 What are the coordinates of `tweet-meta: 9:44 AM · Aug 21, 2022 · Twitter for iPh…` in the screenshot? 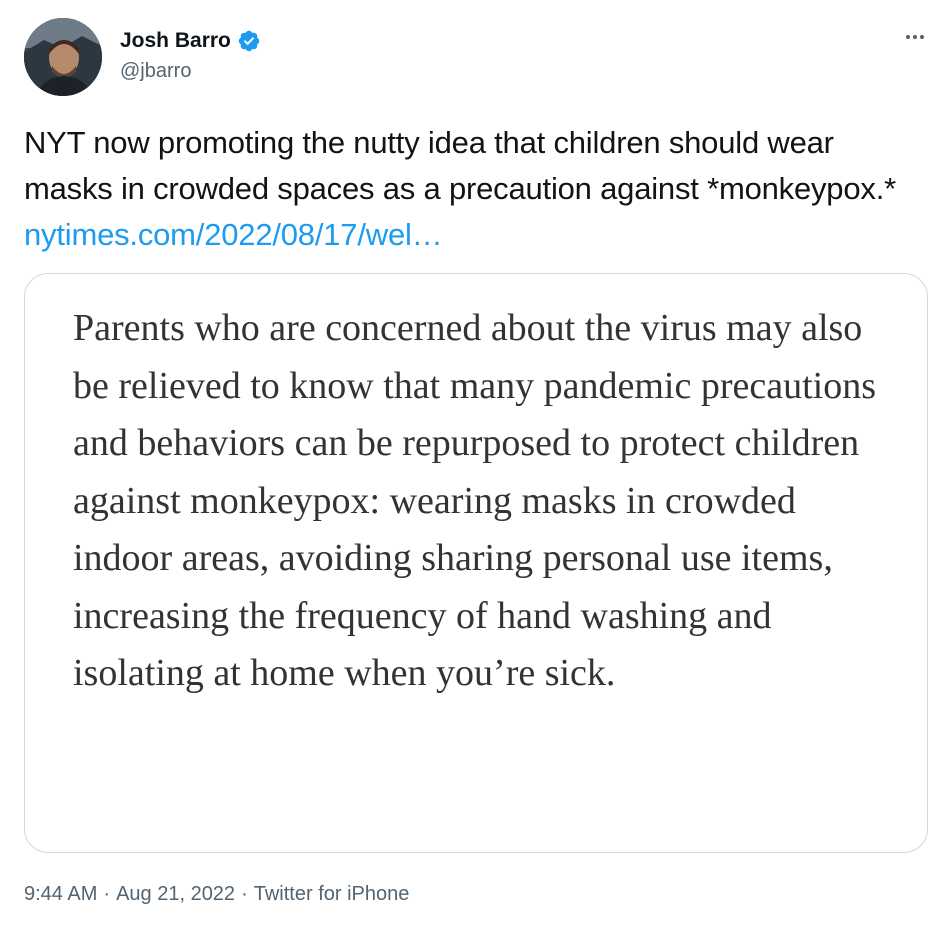 It's located at (216, 894).